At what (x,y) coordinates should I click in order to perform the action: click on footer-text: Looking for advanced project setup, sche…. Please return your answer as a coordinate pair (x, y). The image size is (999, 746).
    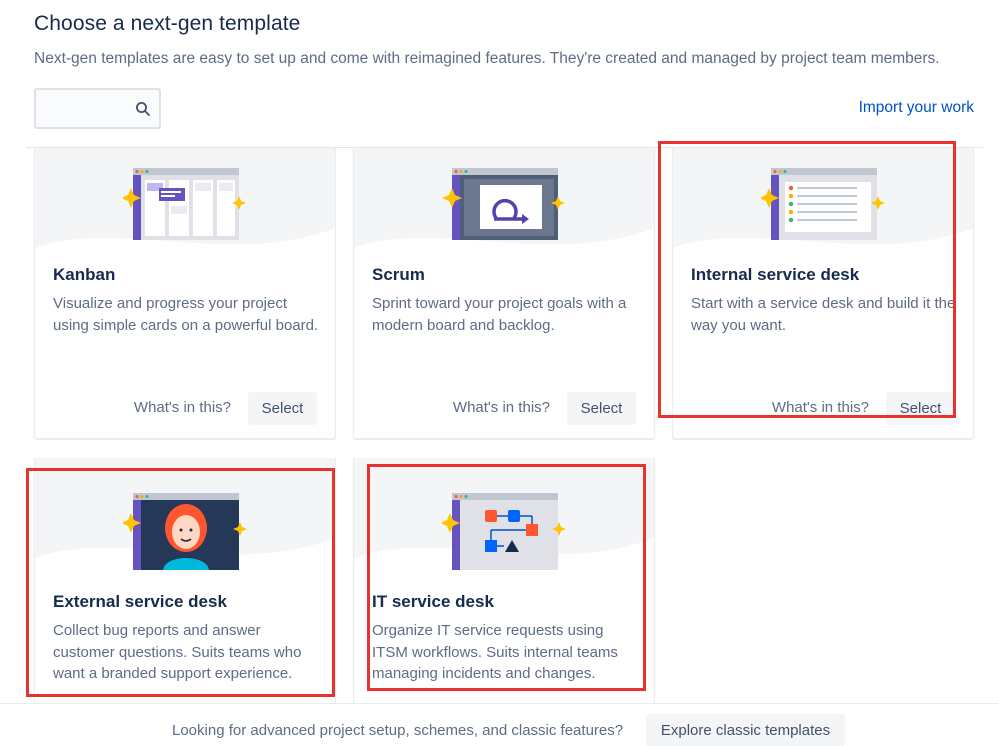
    Looking at the image, I should click on (398, 730).